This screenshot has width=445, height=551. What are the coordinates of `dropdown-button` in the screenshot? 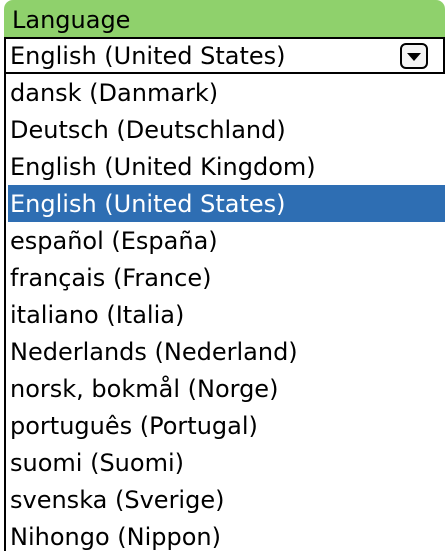 It's located at (414, 56).